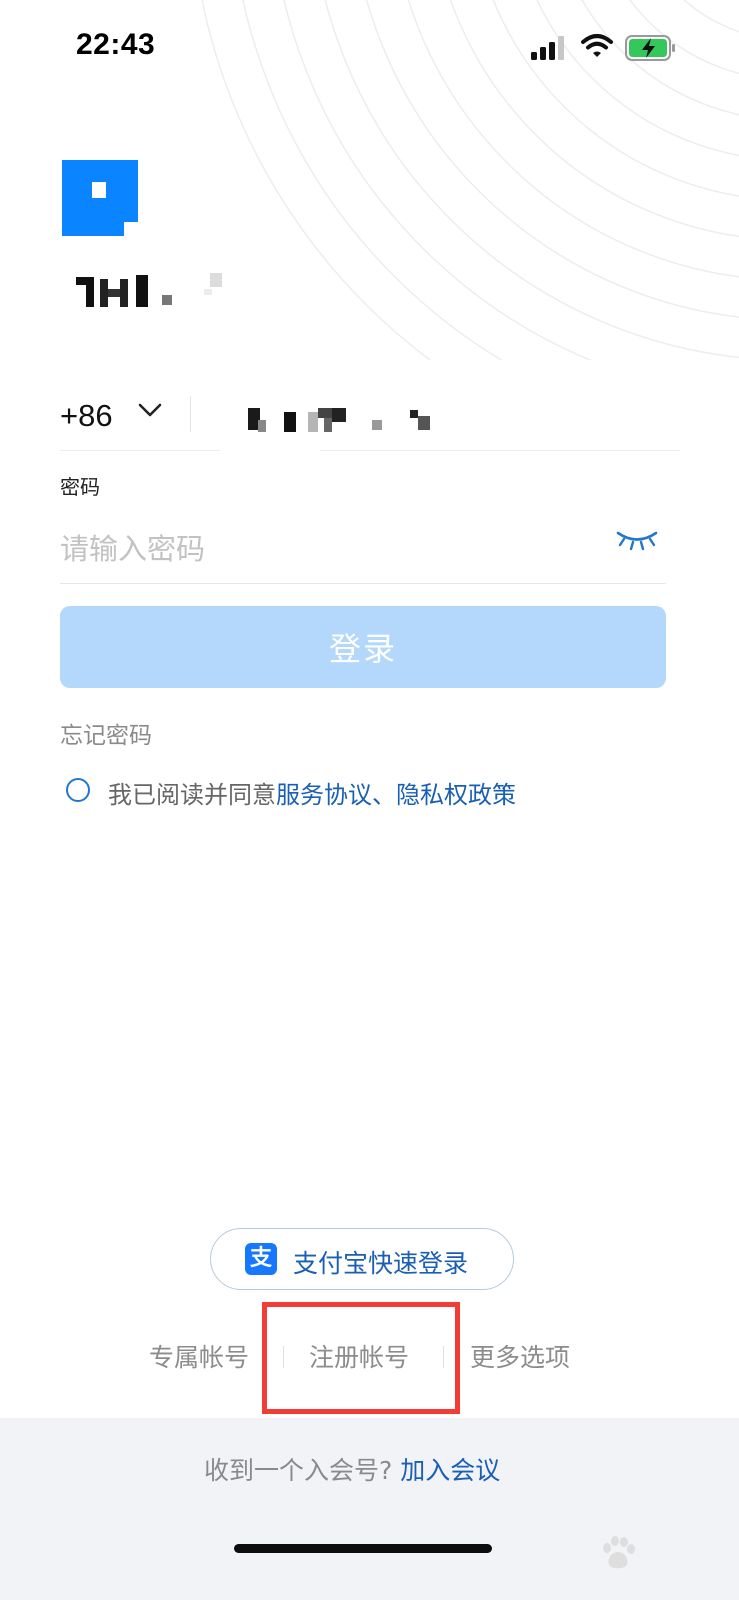 The height and width of the screenshot is (1600, 739). What do you see at coordinates (637, 541) in the screenshot?
I see `eye-closed-icon` at bounding box center [637, 541].